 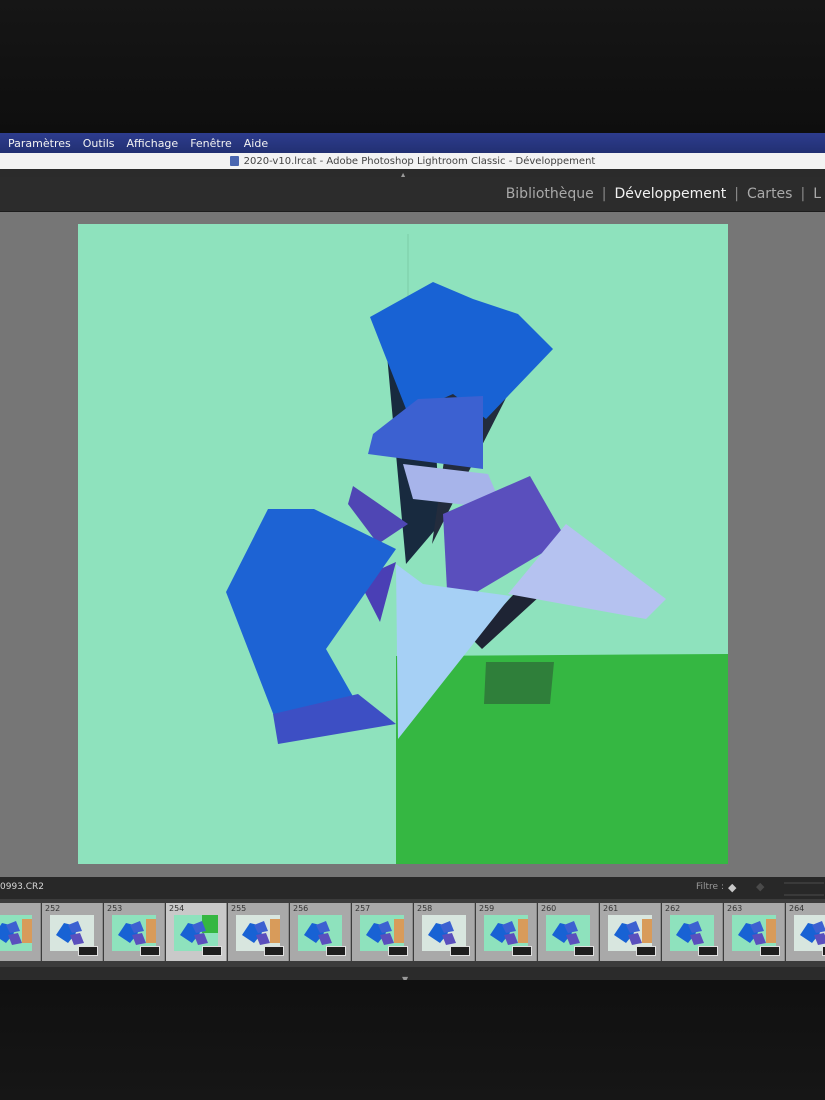 What do you see at coordinates (320, 932) in the screenshot?
I see `filmstrip-cell: 256` at bounding box center [320, 932].